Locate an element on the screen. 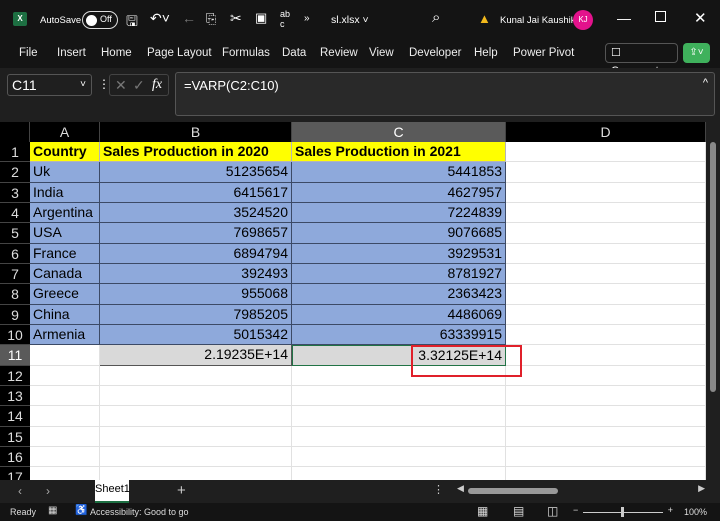 This screenshot has height=521, width=720. row-header-4: 4 is located at coordinates (15, 213).